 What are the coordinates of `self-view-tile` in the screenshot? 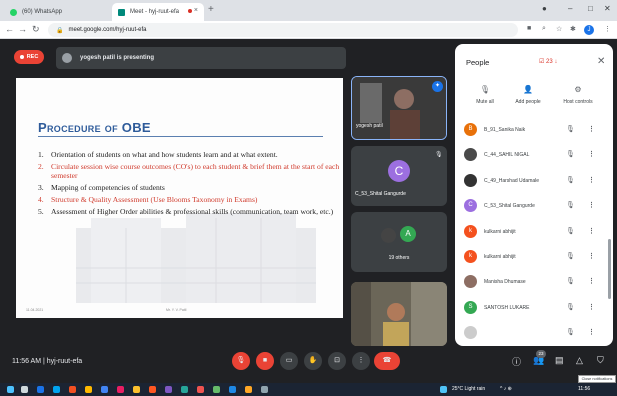 It's located at (399, 314).